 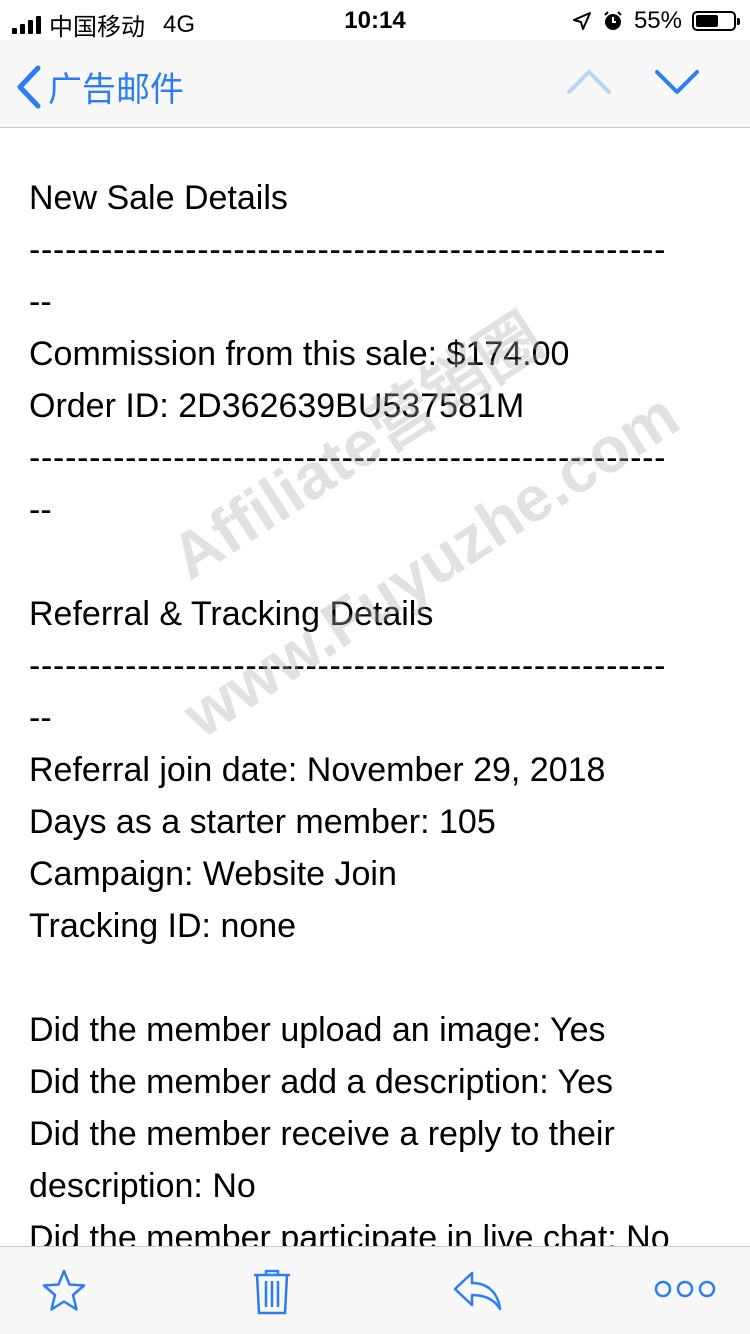 What do you see at coordinates (262, 822) in the screenshot?
I see `days-starter-line: Days as a starter member: 105` at bounding box center [262, 822].